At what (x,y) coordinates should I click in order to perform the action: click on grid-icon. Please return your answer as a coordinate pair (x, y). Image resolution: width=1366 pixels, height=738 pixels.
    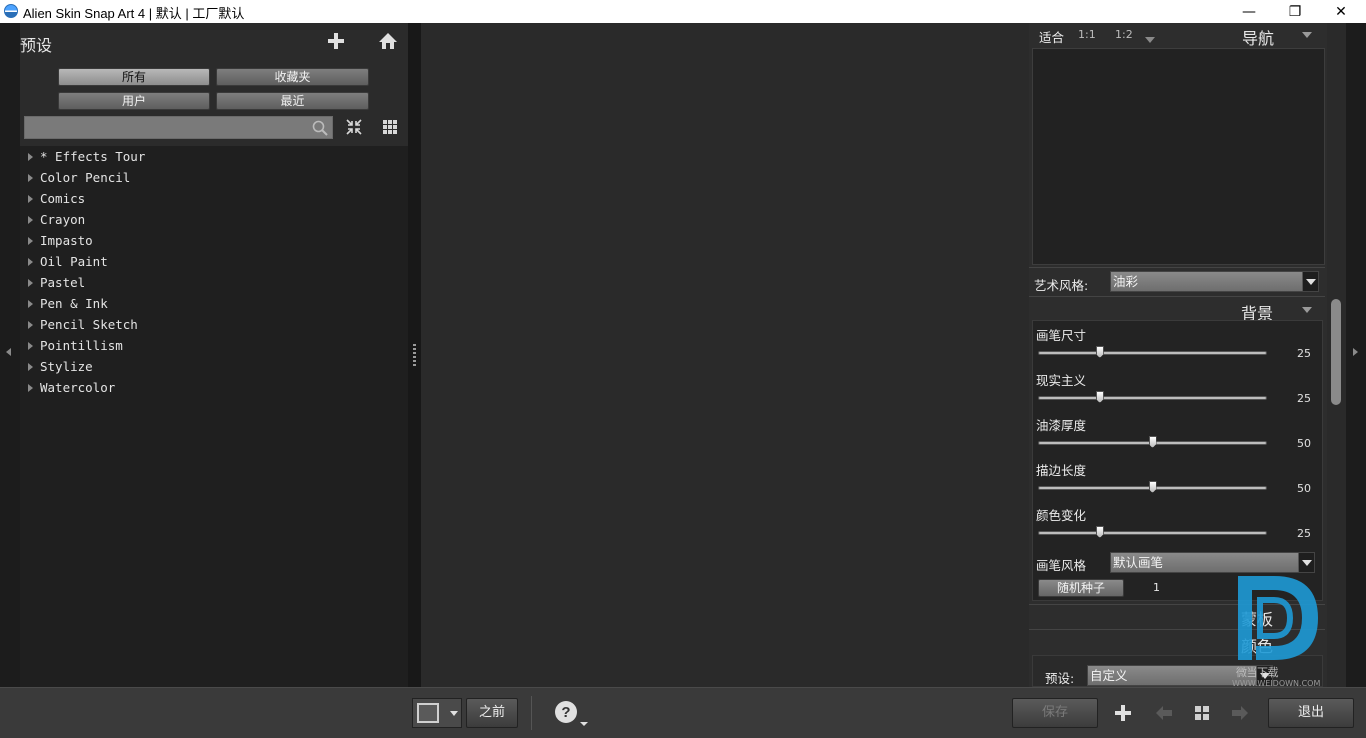
    Looking at the image, I should click on (390, 127).